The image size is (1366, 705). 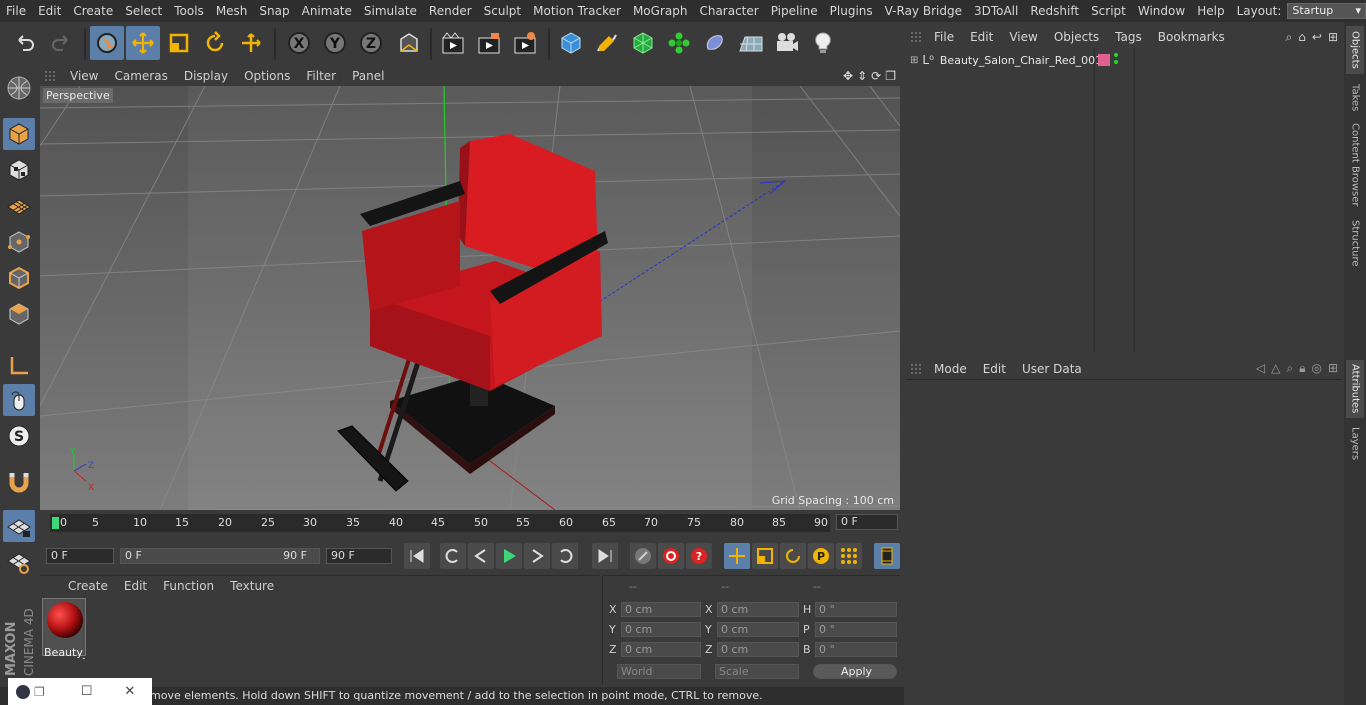 What do you see at coordinates (19, 314) in the screenshot?
I see `polygons-mode-icon` at bounding box center [19, 314].